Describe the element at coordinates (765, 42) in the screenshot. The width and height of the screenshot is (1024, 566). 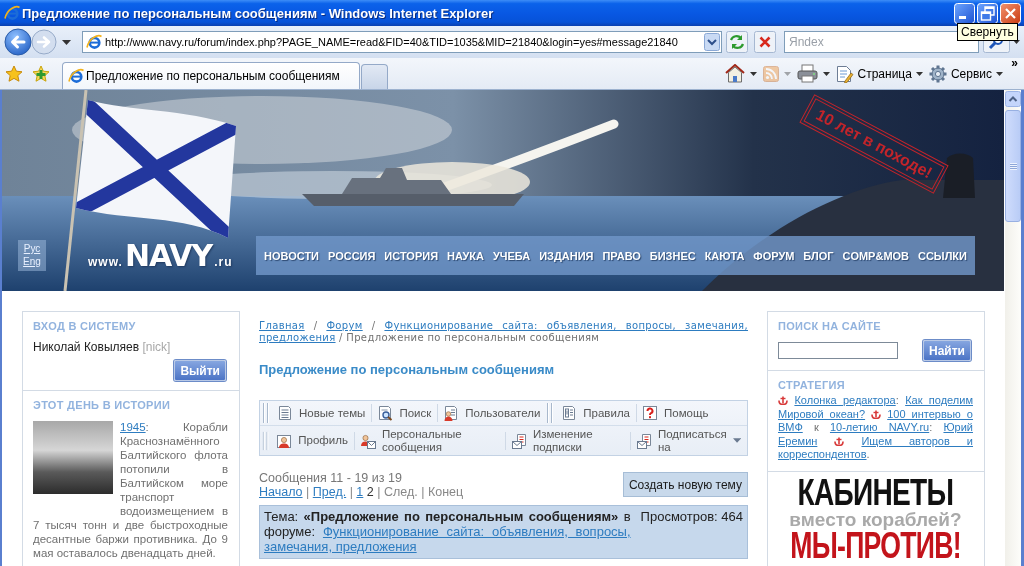
I see `stop-icon` at that location.